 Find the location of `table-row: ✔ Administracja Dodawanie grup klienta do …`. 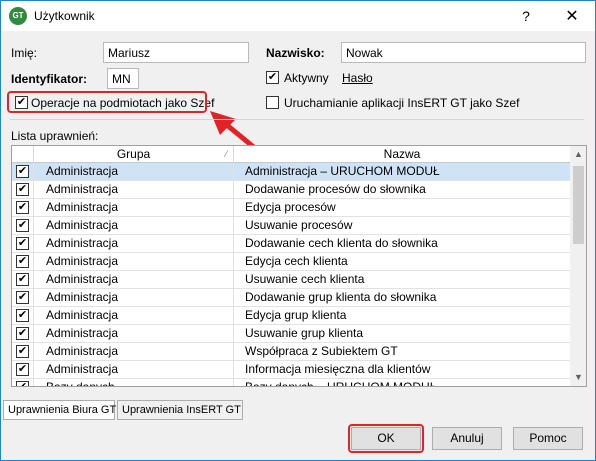

table-row: ✔ Administracja Dodawanie grup klienta do … is located at coordinates (291, 298).